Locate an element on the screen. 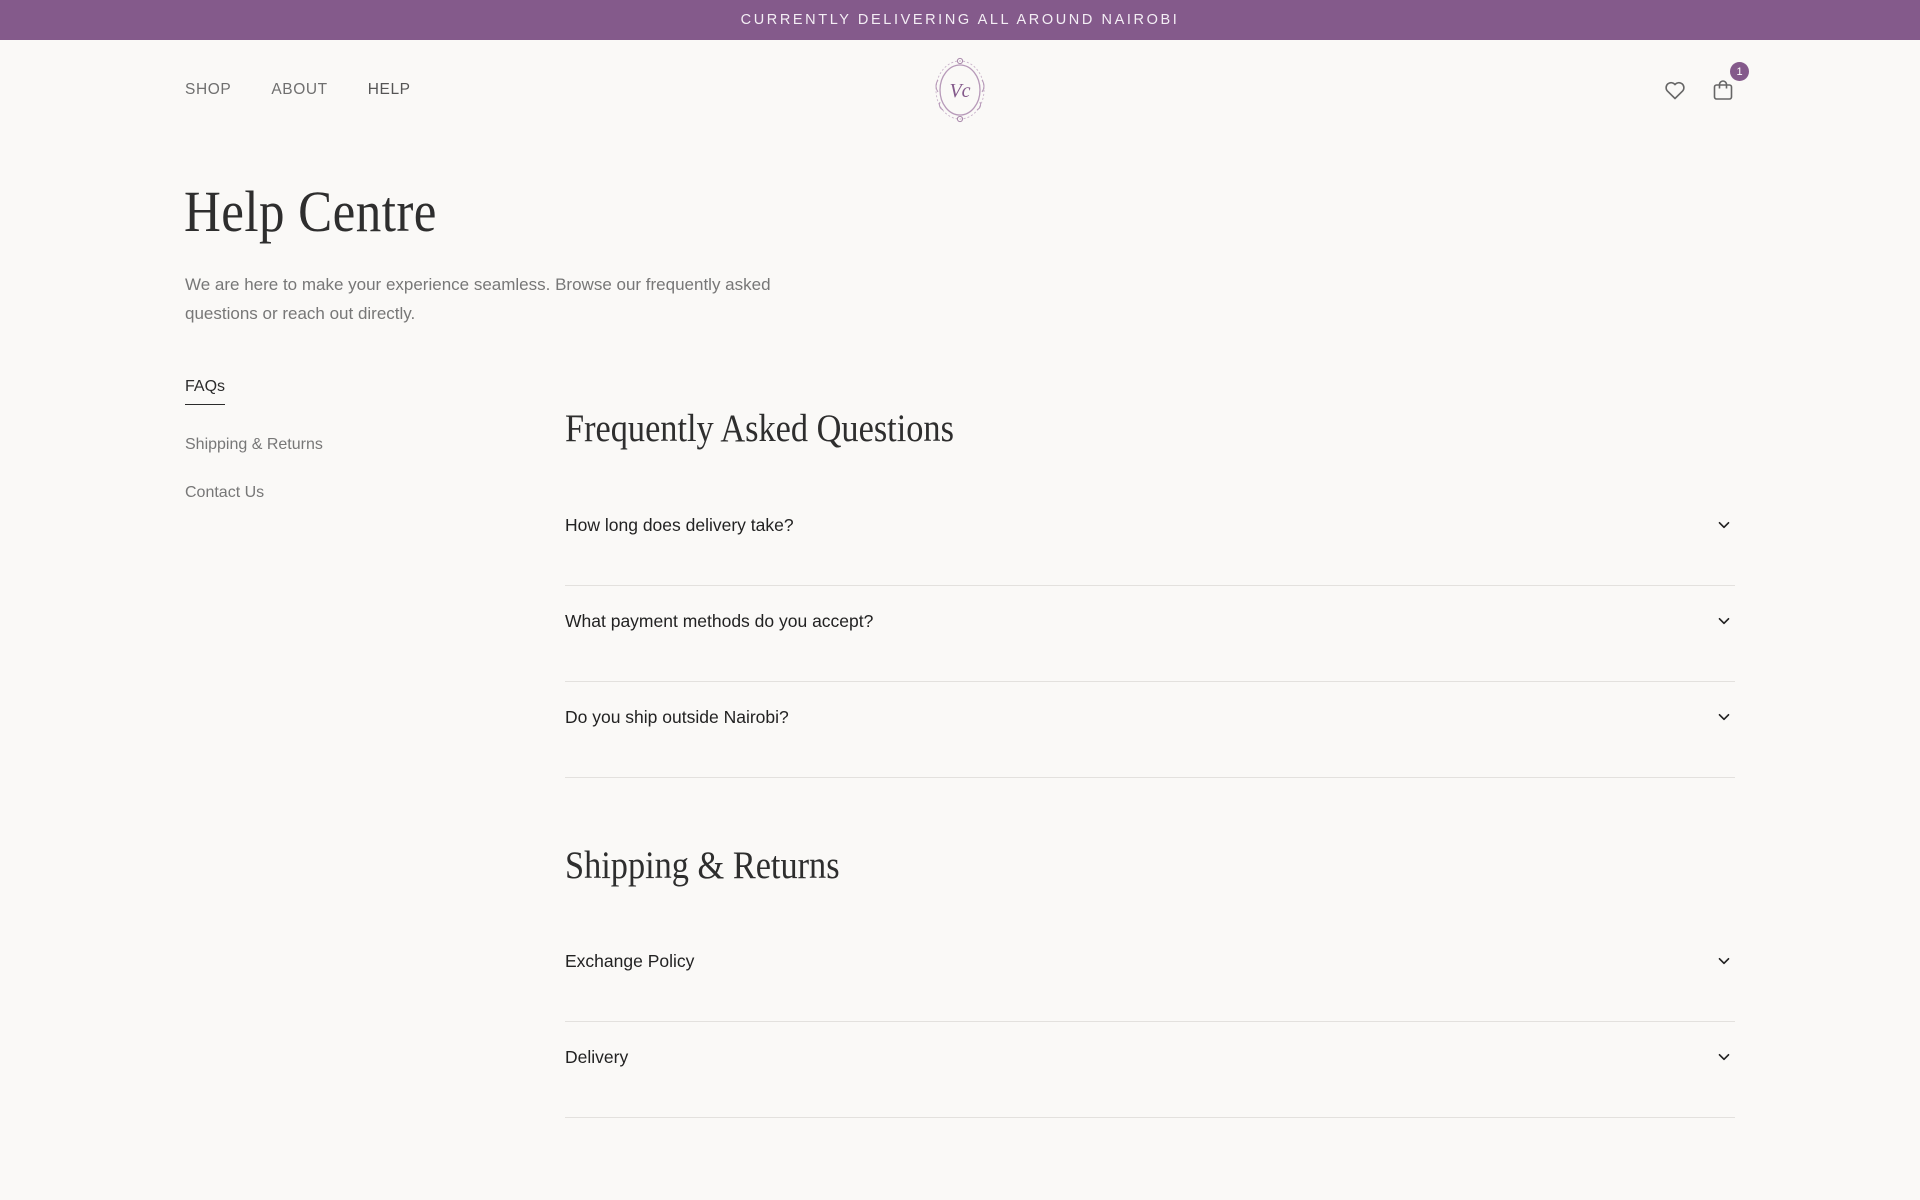 The height and width of the screenshot is (1200, 1920). nav-about: ABOUT is located at coordinates (299, 90).